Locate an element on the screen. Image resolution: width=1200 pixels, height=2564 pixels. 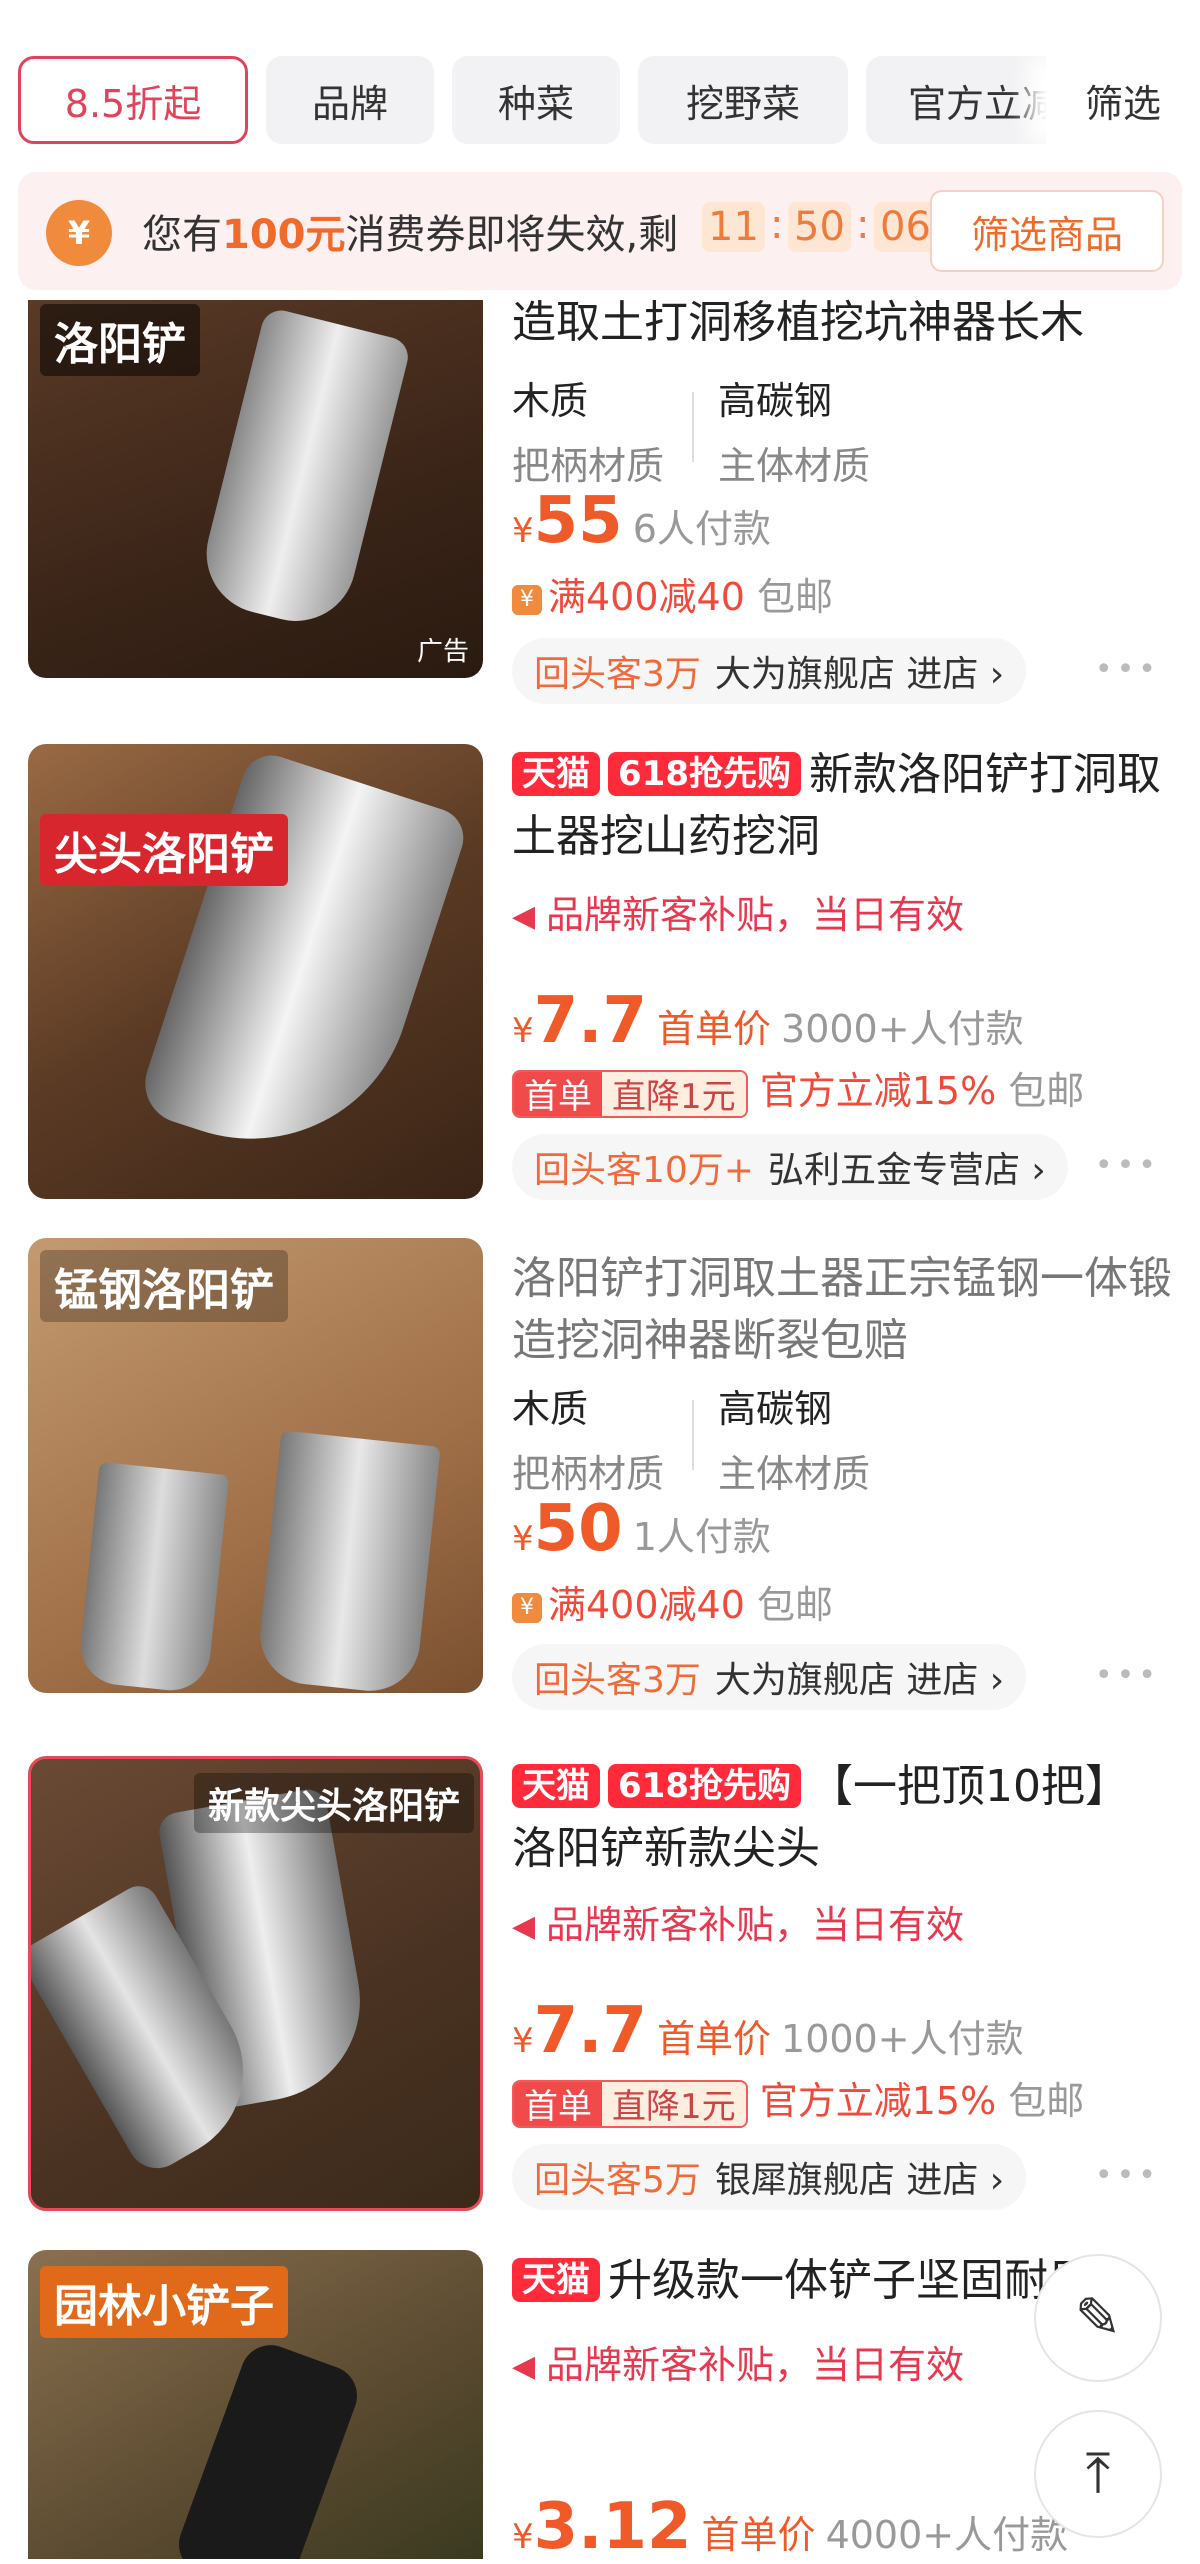
chip-wild-vegetable: 挖野菜 is located at coordinates (743, 100).